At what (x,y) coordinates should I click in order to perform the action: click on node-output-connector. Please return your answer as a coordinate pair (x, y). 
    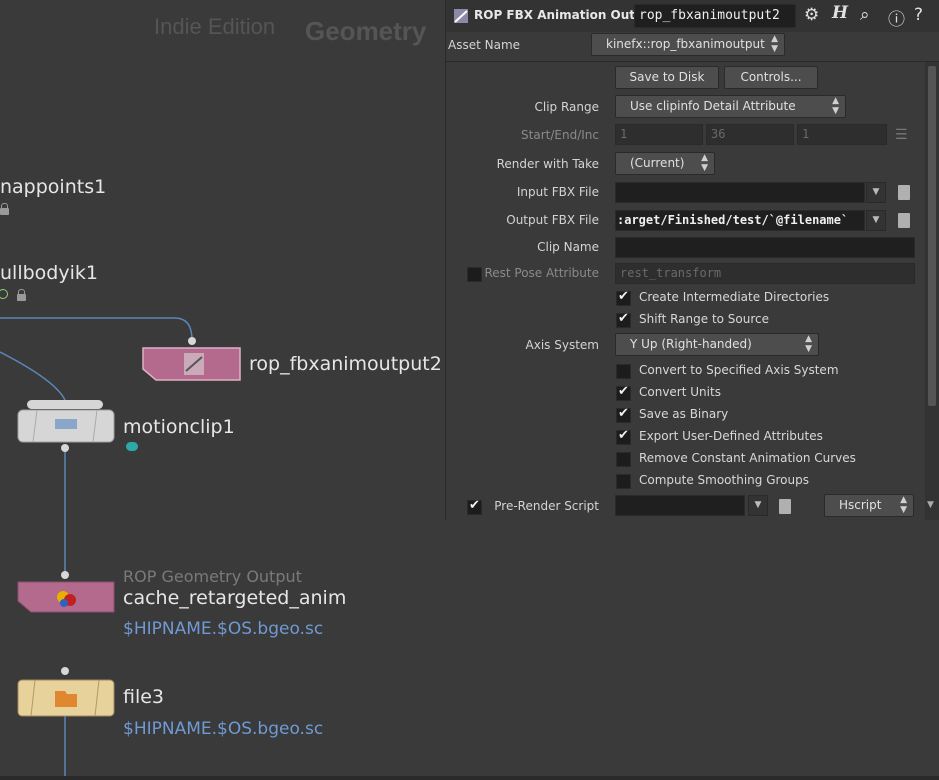
    Looking at the image, I should click on (65, 448).